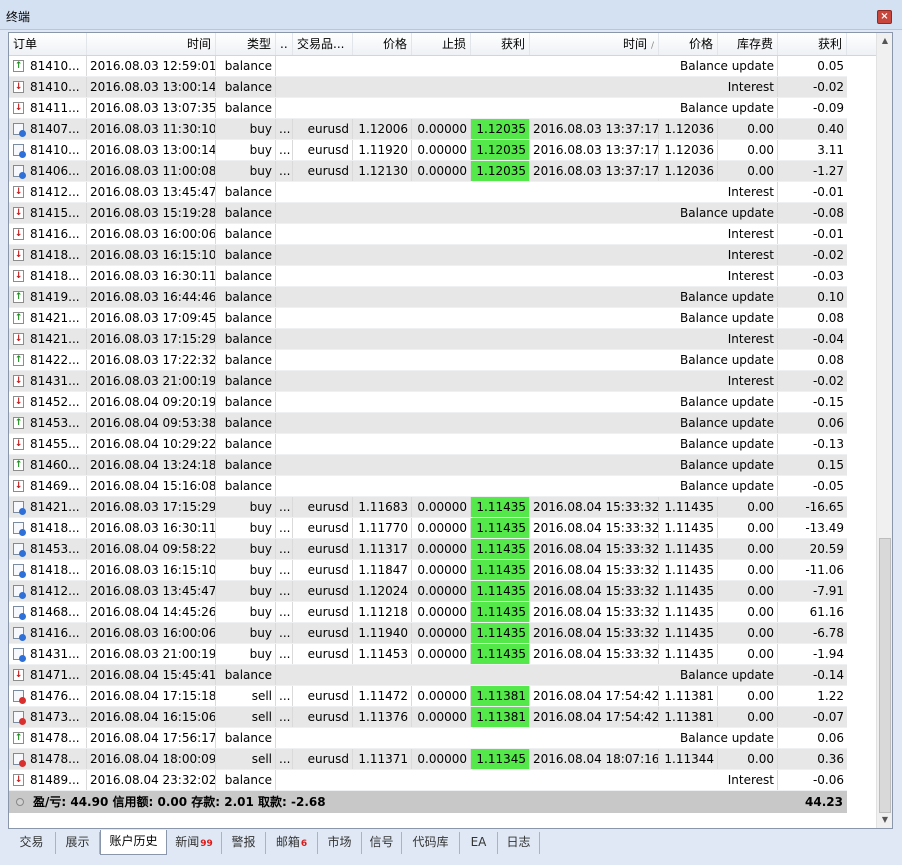 The width and height of the screenshot is (902, 865). Describe the element at coordinates (527, 339) in the screenshot. I see `comment-cell: Interest` at that location.